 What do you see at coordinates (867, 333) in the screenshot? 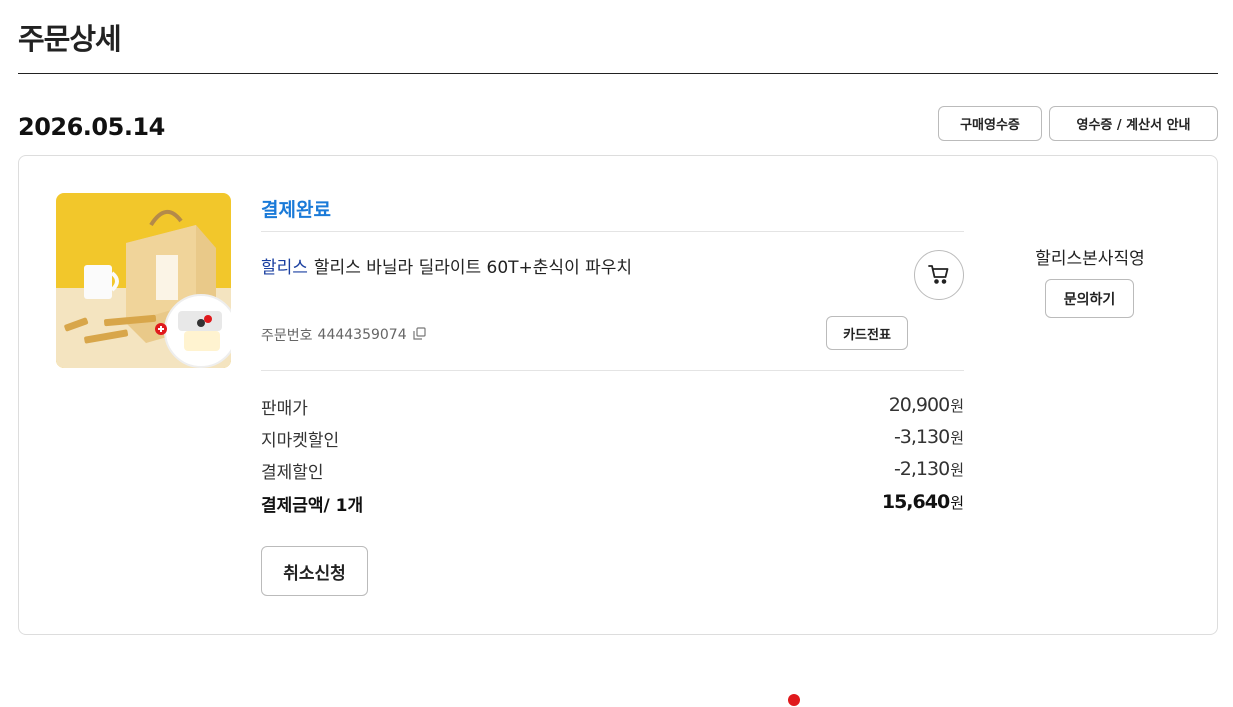
I see `card-slip-button: 카드전표` at bounding box center [867, 333].